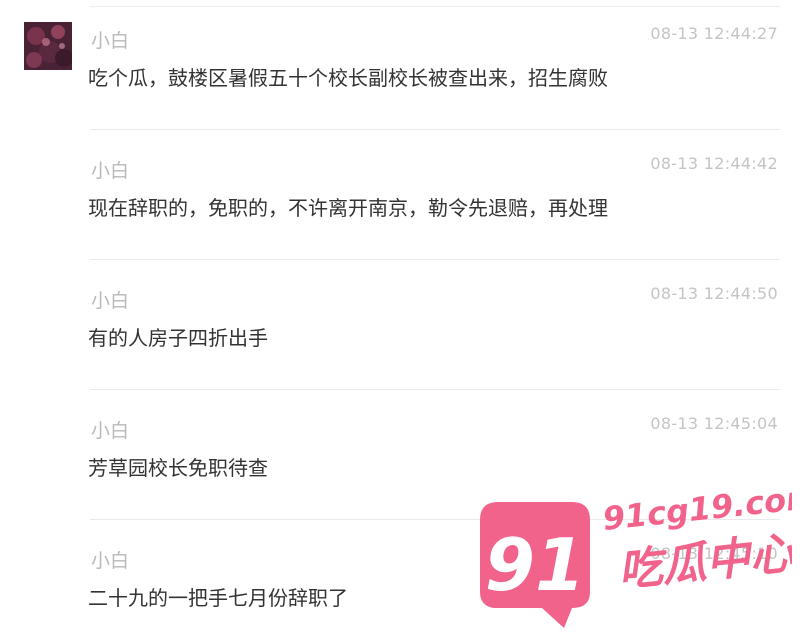  Describe the element at coordinates (178, 338) in the screenshot. I see `message-text: 有的人房子四折出手` at that location.